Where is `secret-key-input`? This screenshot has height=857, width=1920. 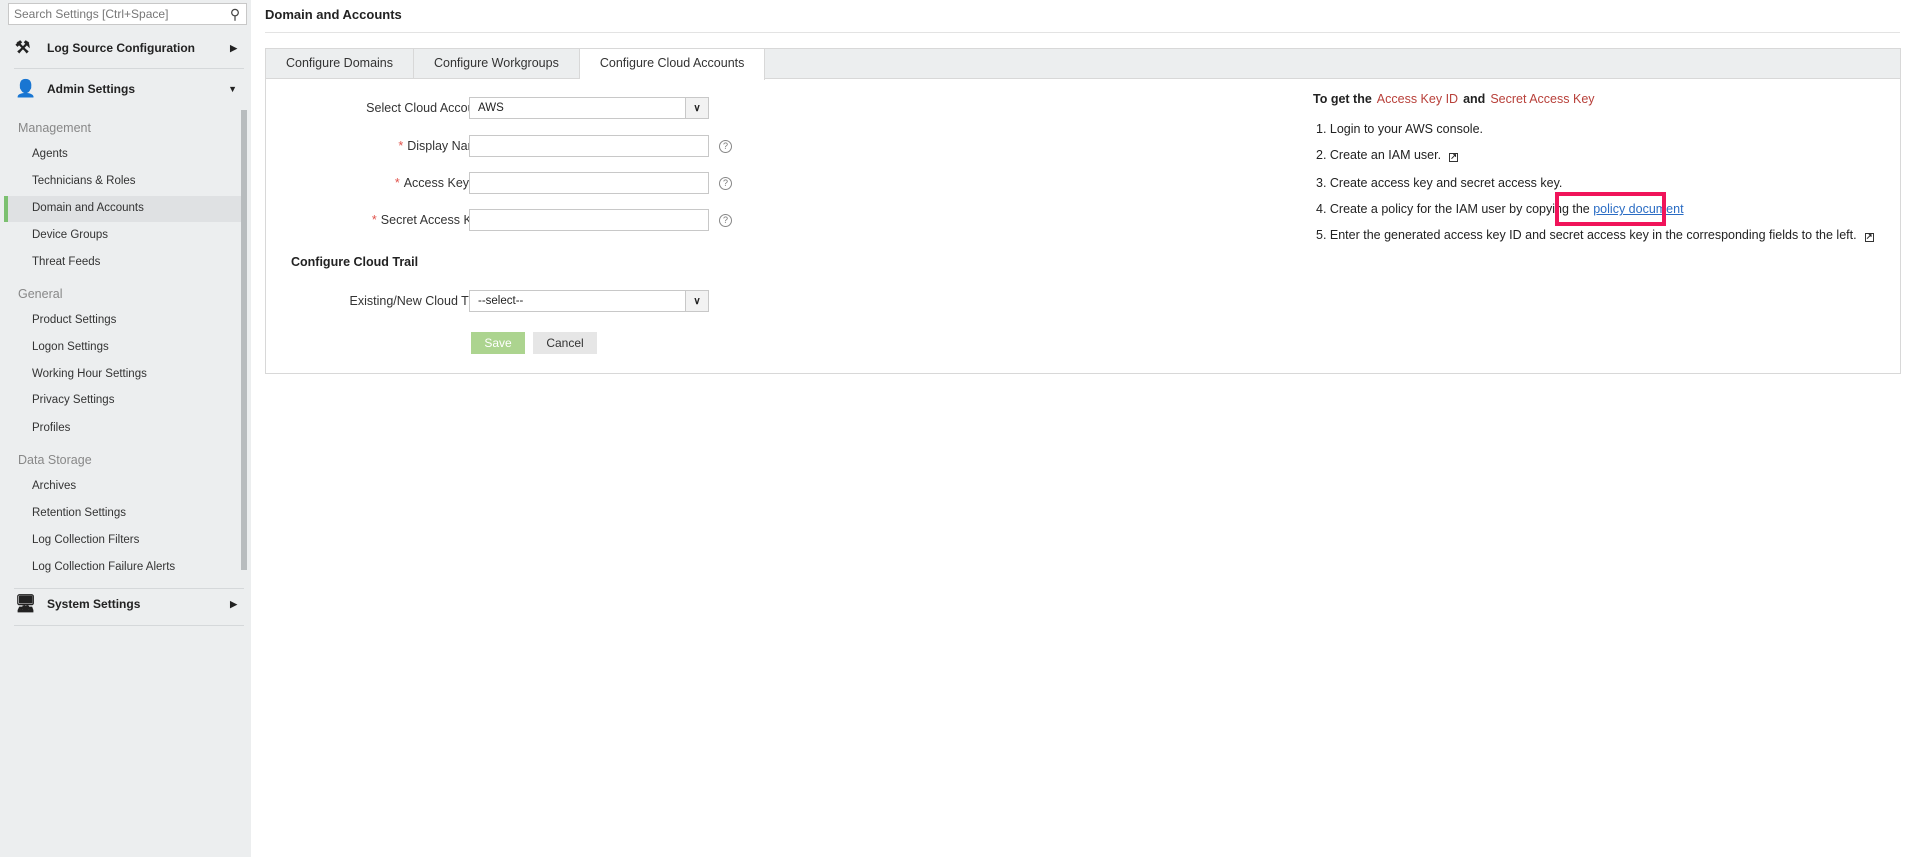
secret-key-input is located at coordinates (589, 220).